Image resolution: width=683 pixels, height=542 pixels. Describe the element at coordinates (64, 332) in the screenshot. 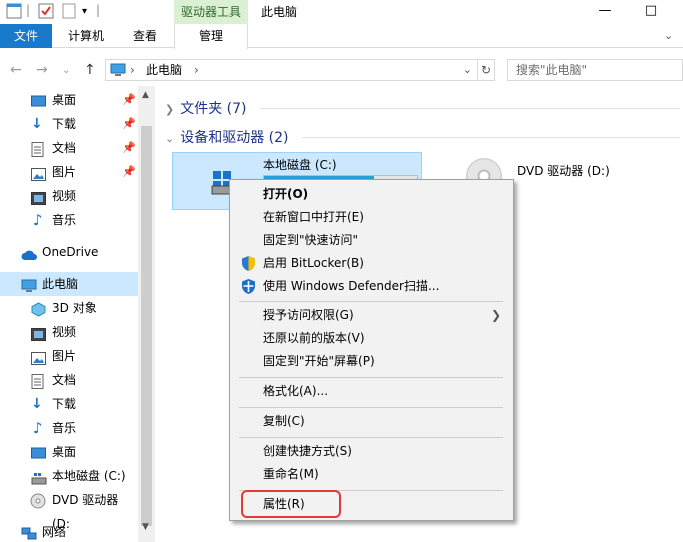

I see `nav-label: 视频` at that location.